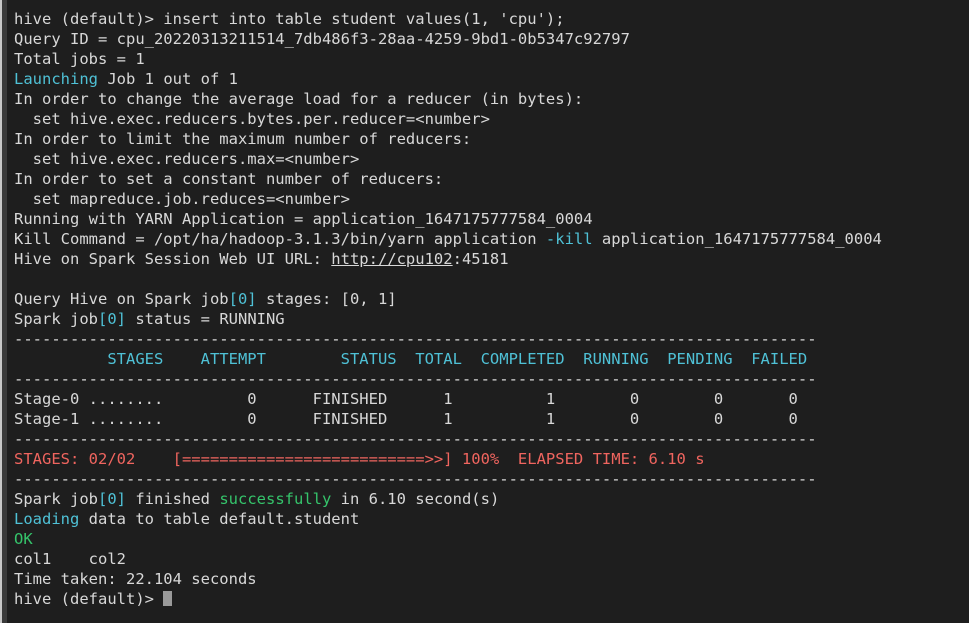 This screenshot has width=969, height=623. What do you see at coordinates (569, 239) in the screenshot?
I see `kill-flag: -kill` at bounding box center [569, 239].